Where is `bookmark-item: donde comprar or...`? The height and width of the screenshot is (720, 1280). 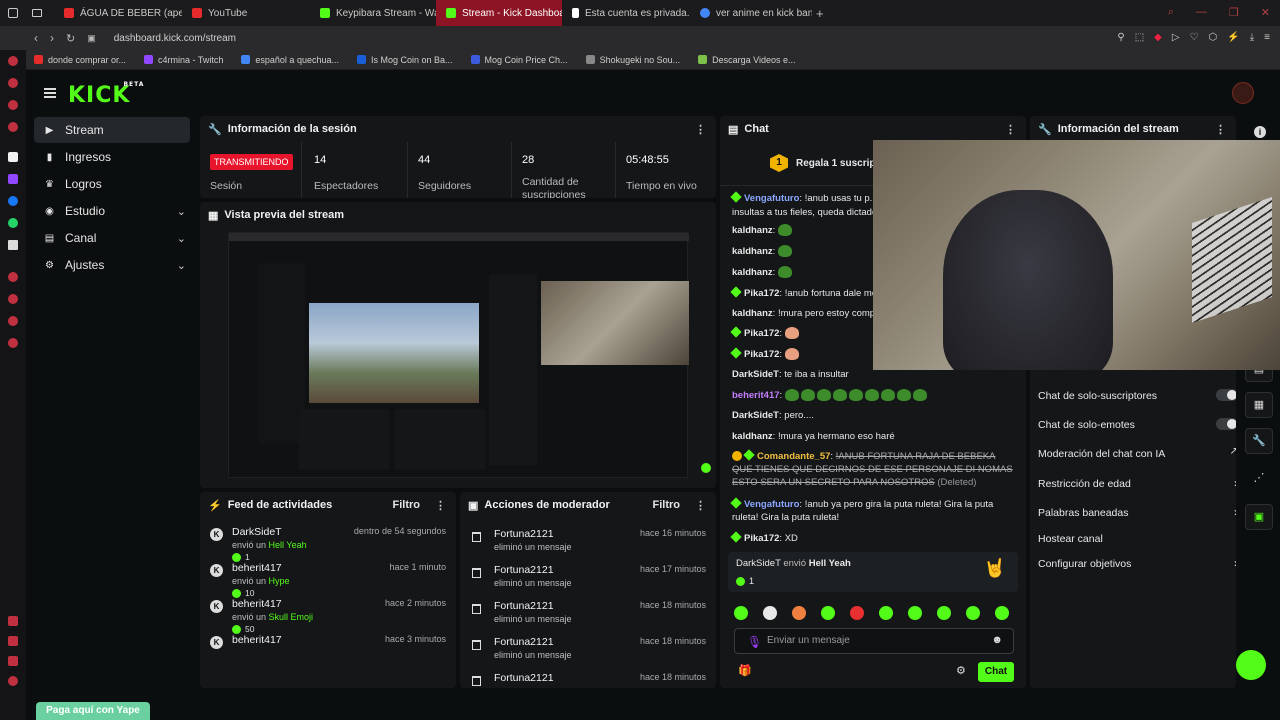
bookmark-item: donde comprar or... is located at coordinates (80, 60).